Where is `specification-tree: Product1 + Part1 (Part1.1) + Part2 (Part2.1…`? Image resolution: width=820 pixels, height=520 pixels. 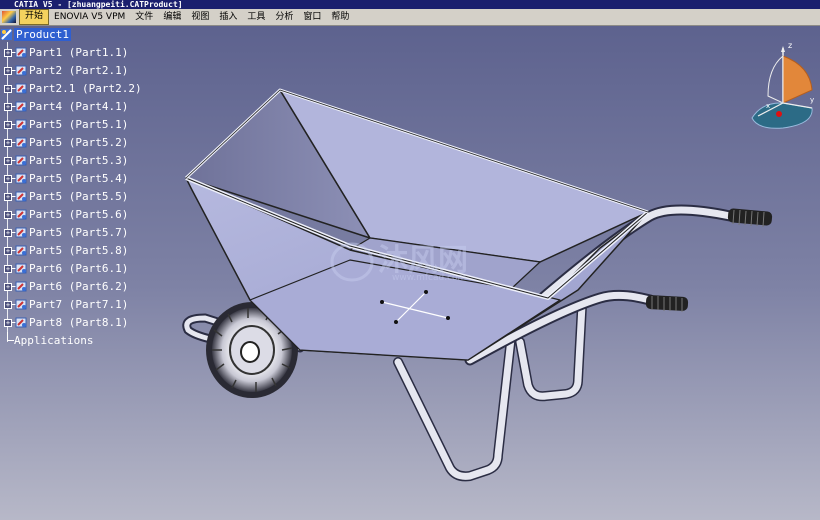 specification-tree: Product1 + Part1 (Part1.1) + Part2 (Part2.1… is located at coordinates (85, 191).